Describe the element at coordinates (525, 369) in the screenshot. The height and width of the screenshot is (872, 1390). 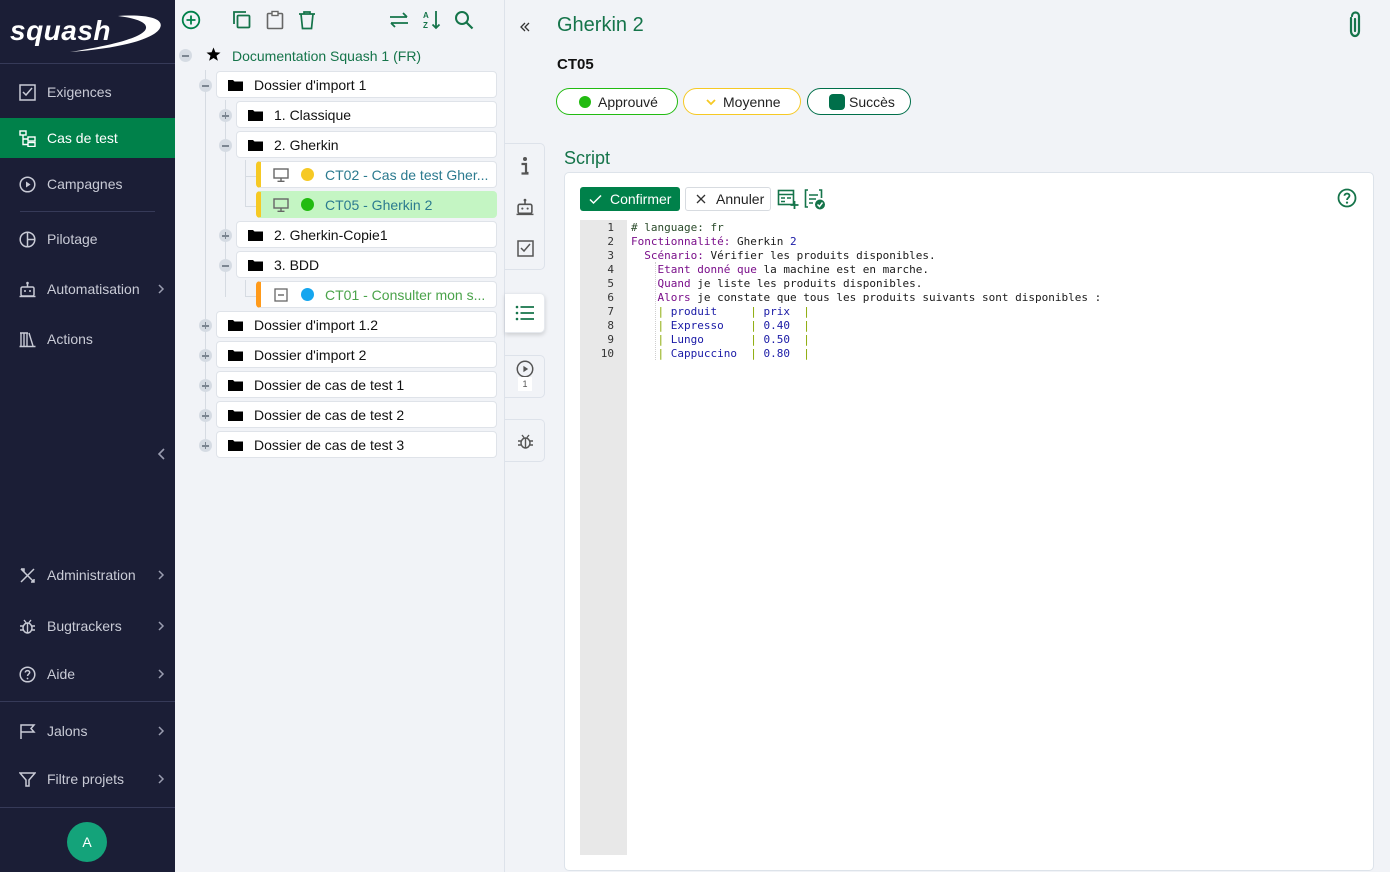
I see `play-circle-icon` at that location.